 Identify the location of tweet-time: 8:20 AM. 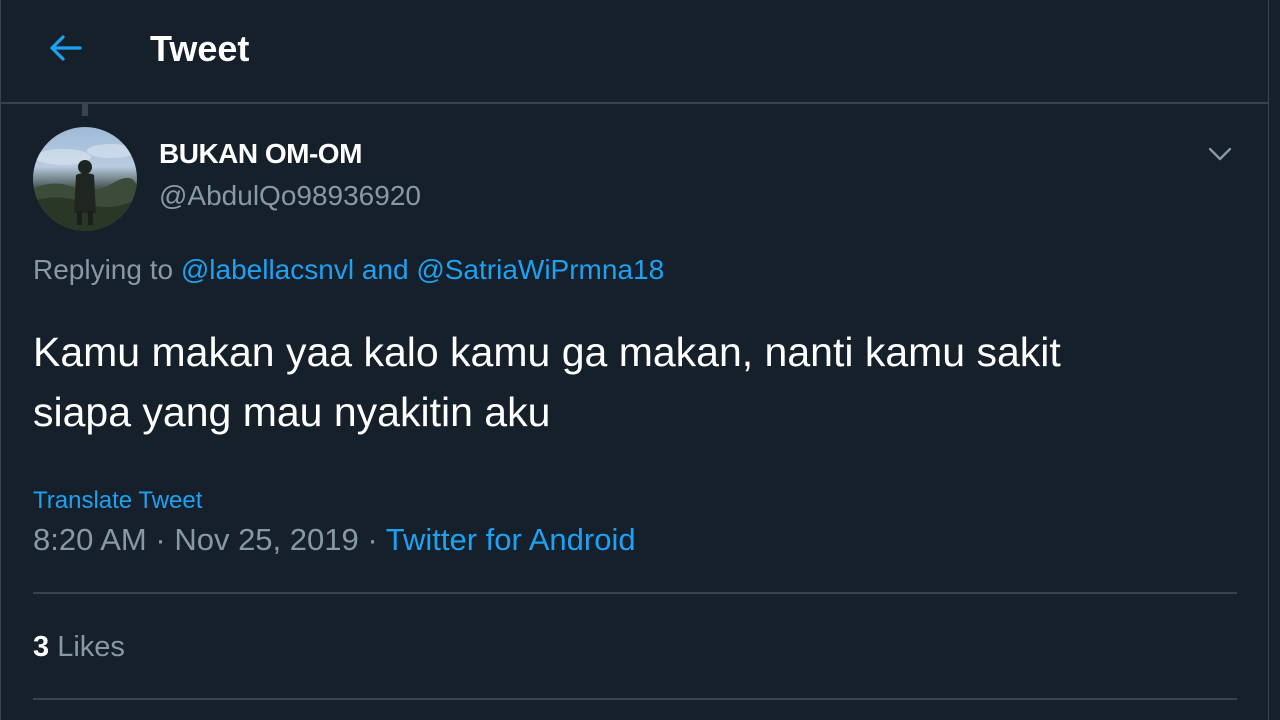
(90, 539).